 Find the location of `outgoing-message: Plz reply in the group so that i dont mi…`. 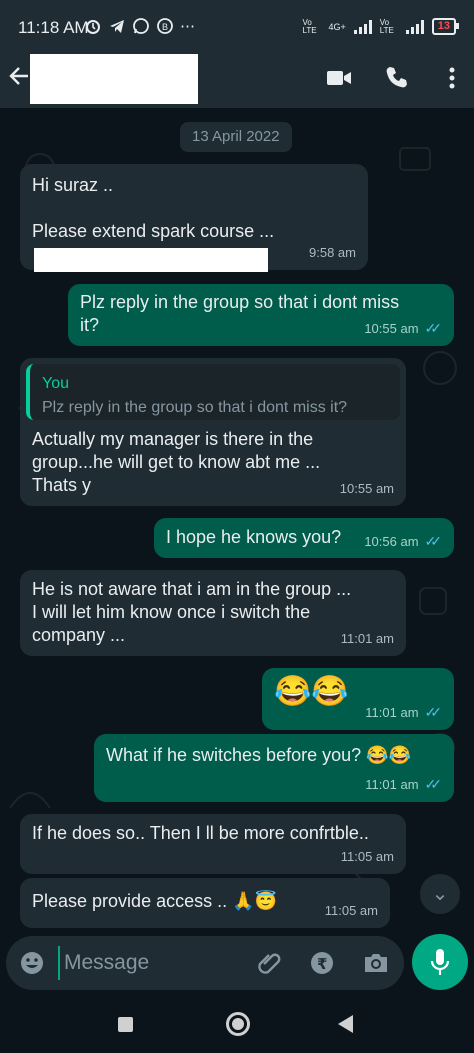

outgoing-message: Plz reply in the group so that i dont mi… is located at coordinates (261, 315).